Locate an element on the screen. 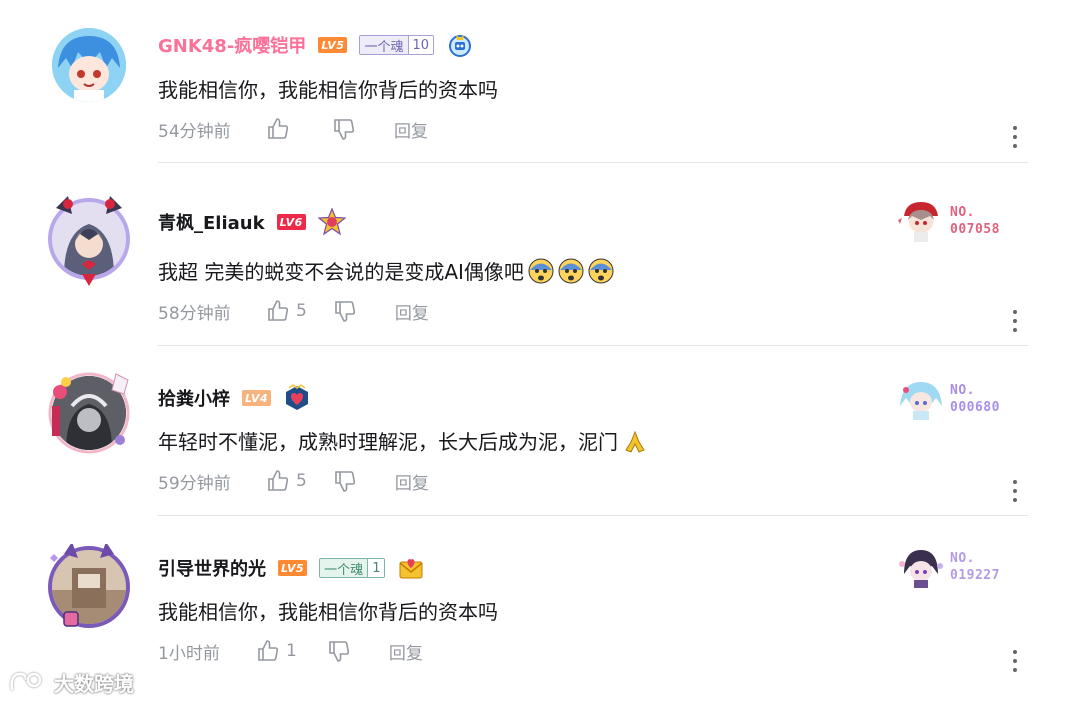  comment-header: 青枫_Eliauk LV6 is located at coordinates (252, 221).